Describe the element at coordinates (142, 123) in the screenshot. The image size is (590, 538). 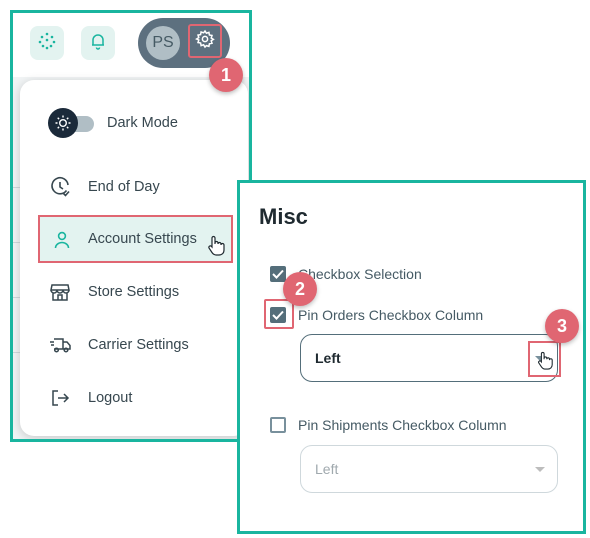
I see `dark-mode-label: Dark Mode` at that location.